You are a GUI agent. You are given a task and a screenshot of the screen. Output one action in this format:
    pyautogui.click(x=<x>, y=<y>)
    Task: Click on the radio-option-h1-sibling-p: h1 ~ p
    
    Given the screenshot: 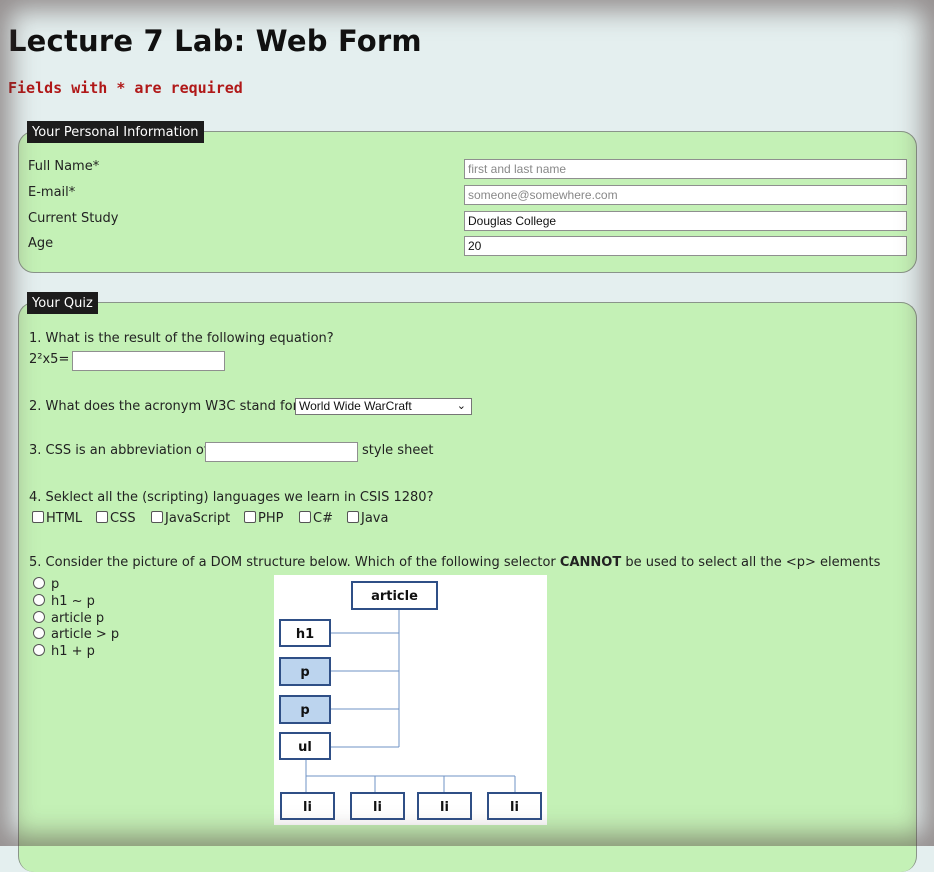 What is the action you would take?
    pyautogui.click(x=64, y=601)
    